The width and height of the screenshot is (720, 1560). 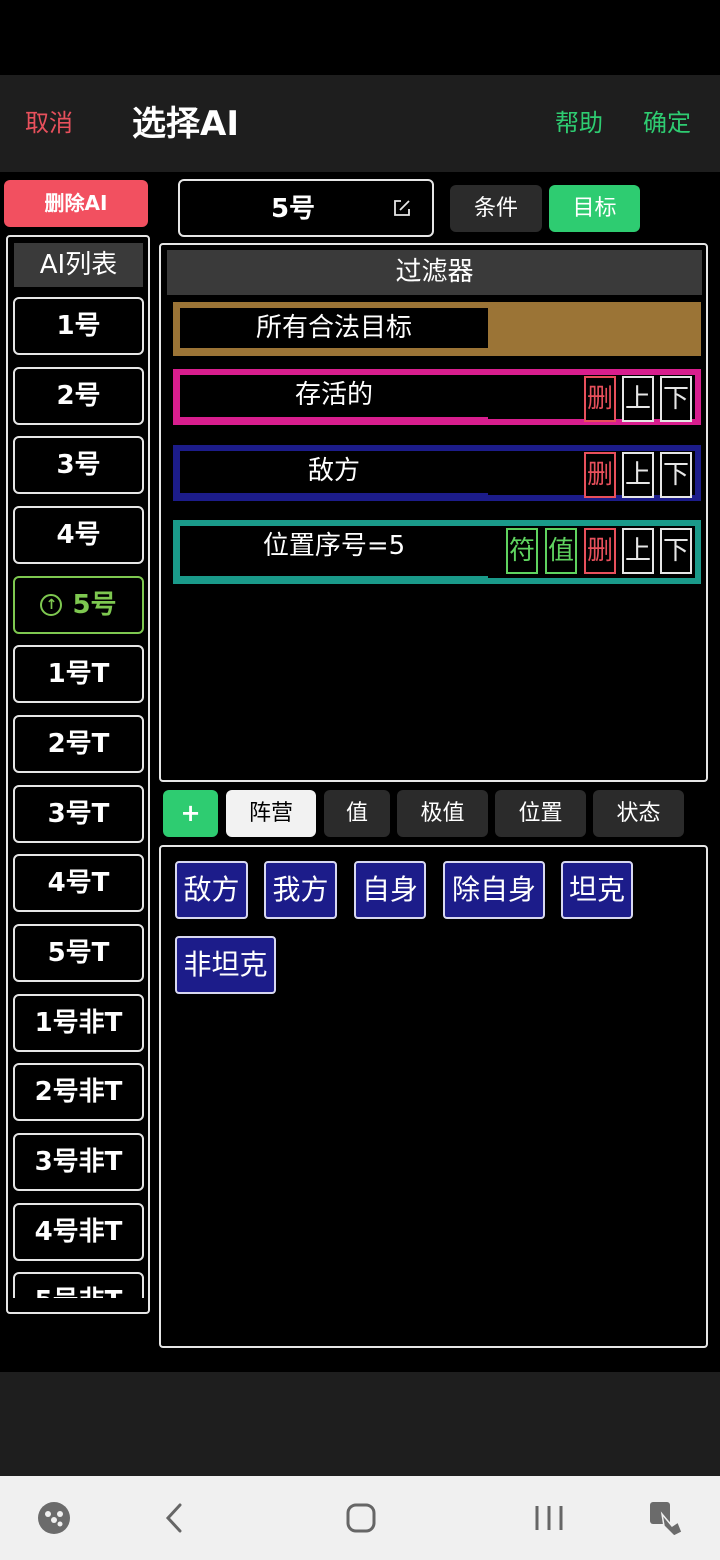 What do you see at coordinates (357, 813) in the screenshot?
I see `tab-value: 值` at bounding box center [357, 813].